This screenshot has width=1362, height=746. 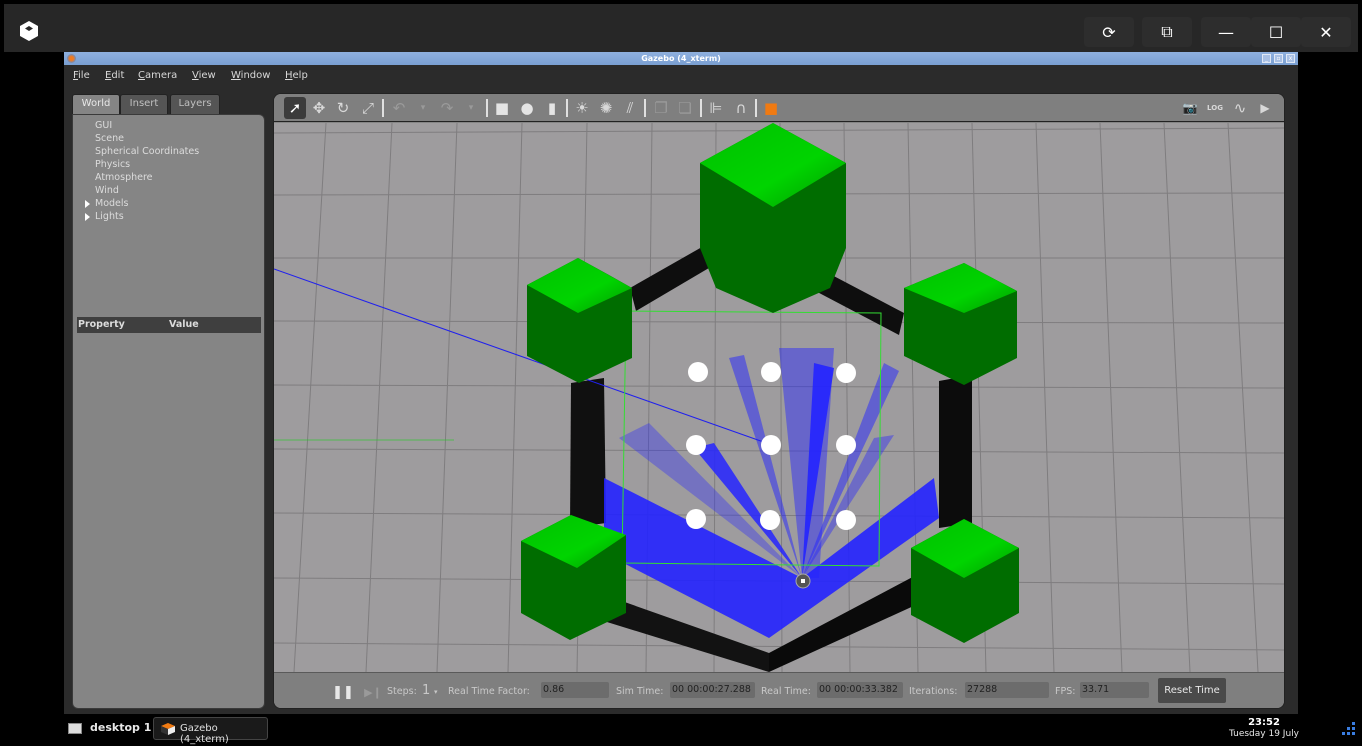 What do you see at coordinates (681, 28) in the screenshot?
I see `outer-title-bar: ⟳ ⧉ — ☐ ✕` at bounding box center [681, 28].